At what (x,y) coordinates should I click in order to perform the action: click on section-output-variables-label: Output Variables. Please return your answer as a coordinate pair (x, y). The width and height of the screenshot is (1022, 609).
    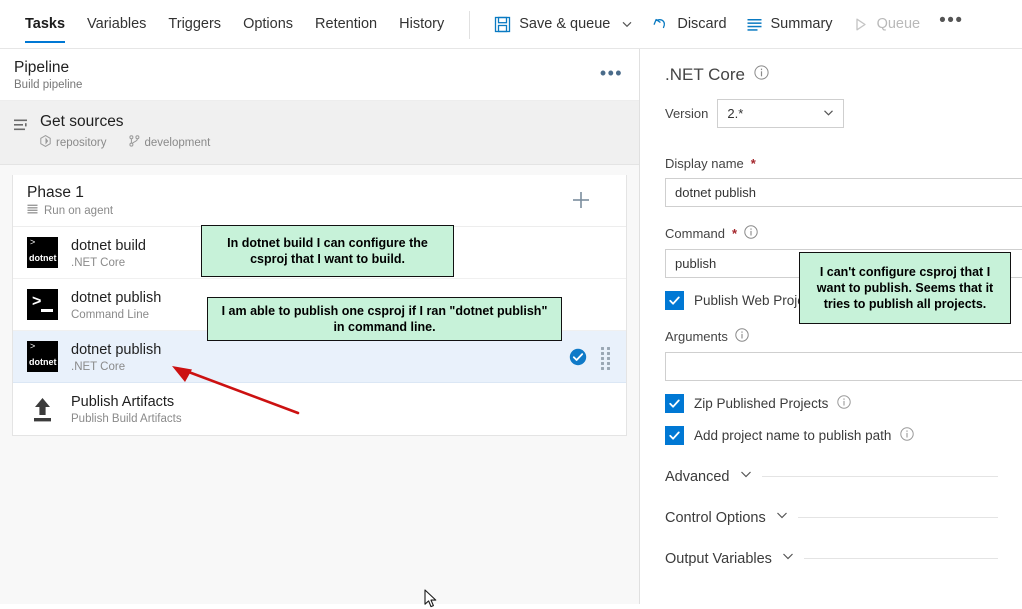
    Looking at the image, I should click on (718, 558).